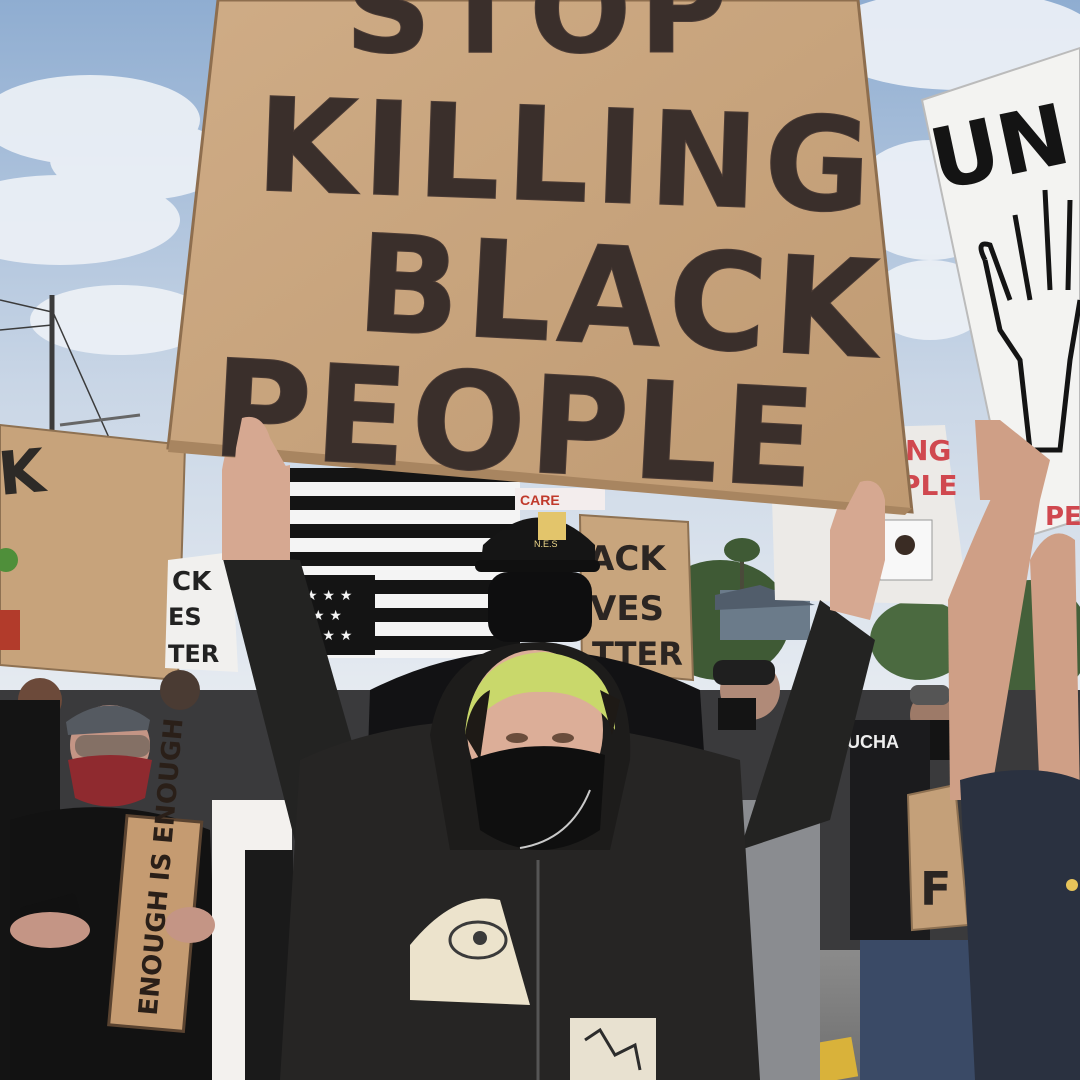 The height and width of the screenshot is (1080, 1080). What do you see at coordinates (928, 450) in the screenshot?
I see `right-small-sign-text1: NG` at bounding box center [928, 450].